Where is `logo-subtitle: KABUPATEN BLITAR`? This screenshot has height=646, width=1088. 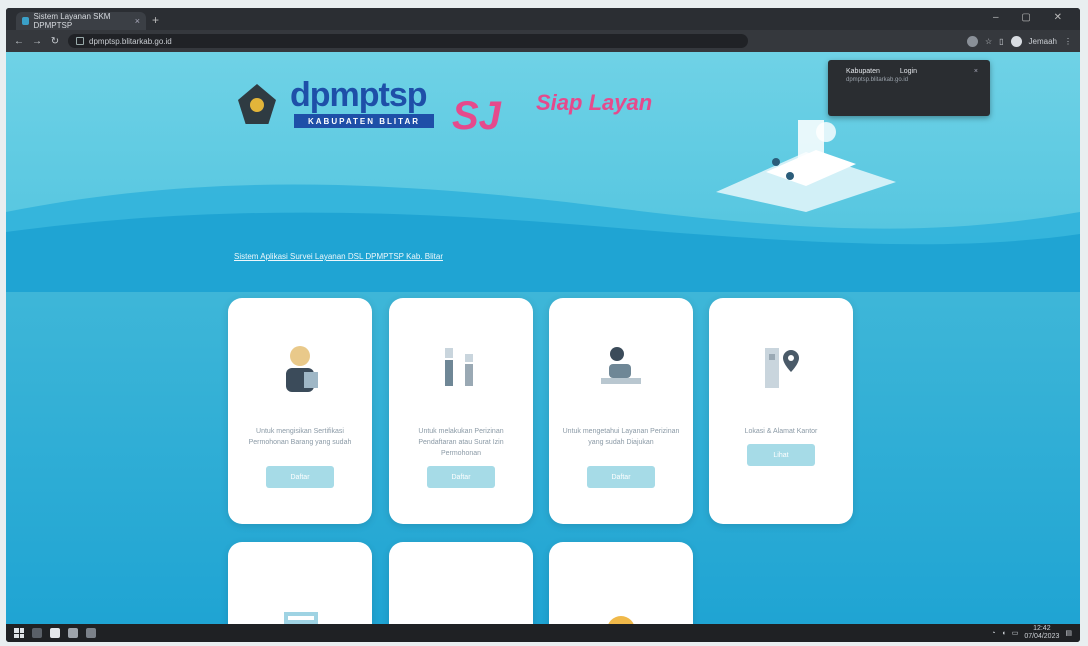
logo-subtitle: KABUPATEN BLITAR is located at coordinates (364, 121).